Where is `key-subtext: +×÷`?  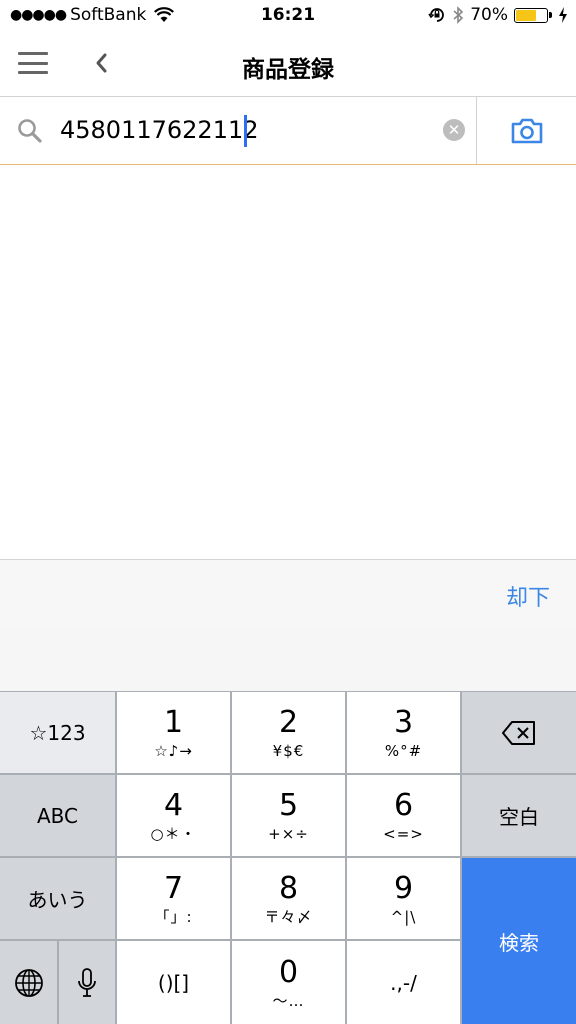
key-subtext: +×÷ is located at coordinates (288, 833).